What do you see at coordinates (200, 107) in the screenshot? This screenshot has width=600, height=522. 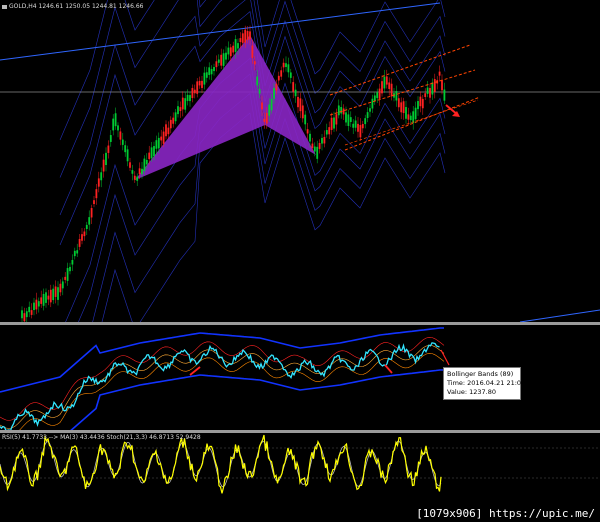 I see `harmonic-pattern-left` at bounding box center [200, 107].